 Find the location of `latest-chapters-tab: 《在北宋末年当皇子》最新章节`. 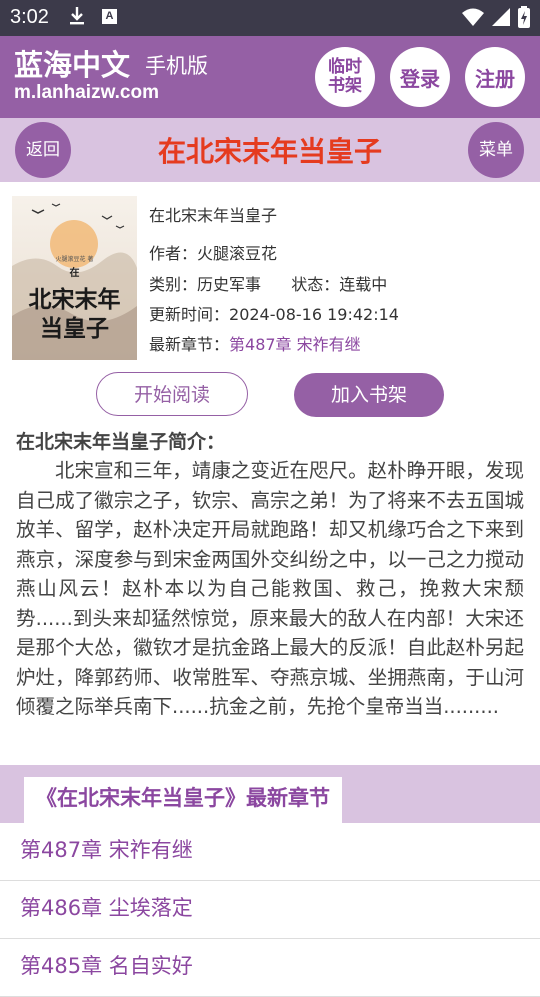

latest-chapters-tab: 《在北宋末年当皇子》最新章节 is located at coordinates (183, 800).